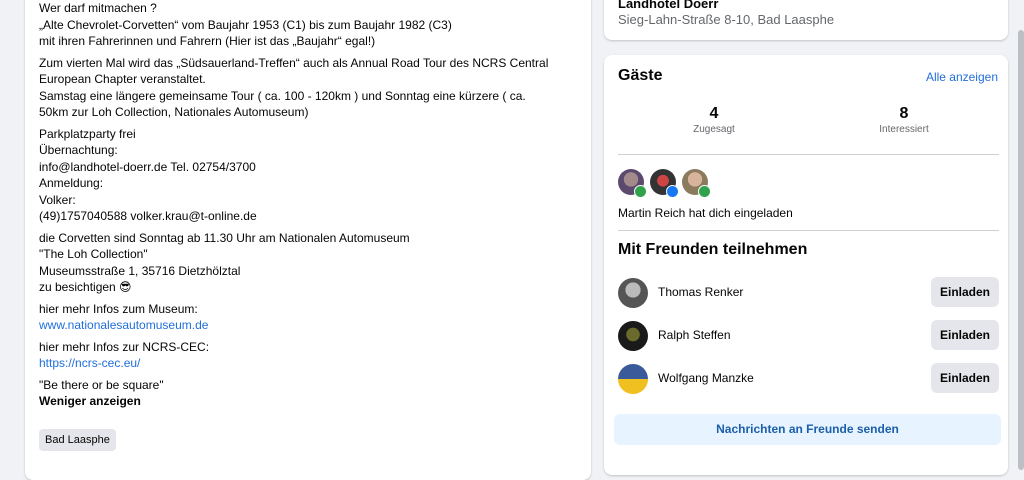  What do you see at coordinates (668, 5) in the screenshot?
I see `venue-name: Landhotel Doerr` at bounding box center [668, 5].